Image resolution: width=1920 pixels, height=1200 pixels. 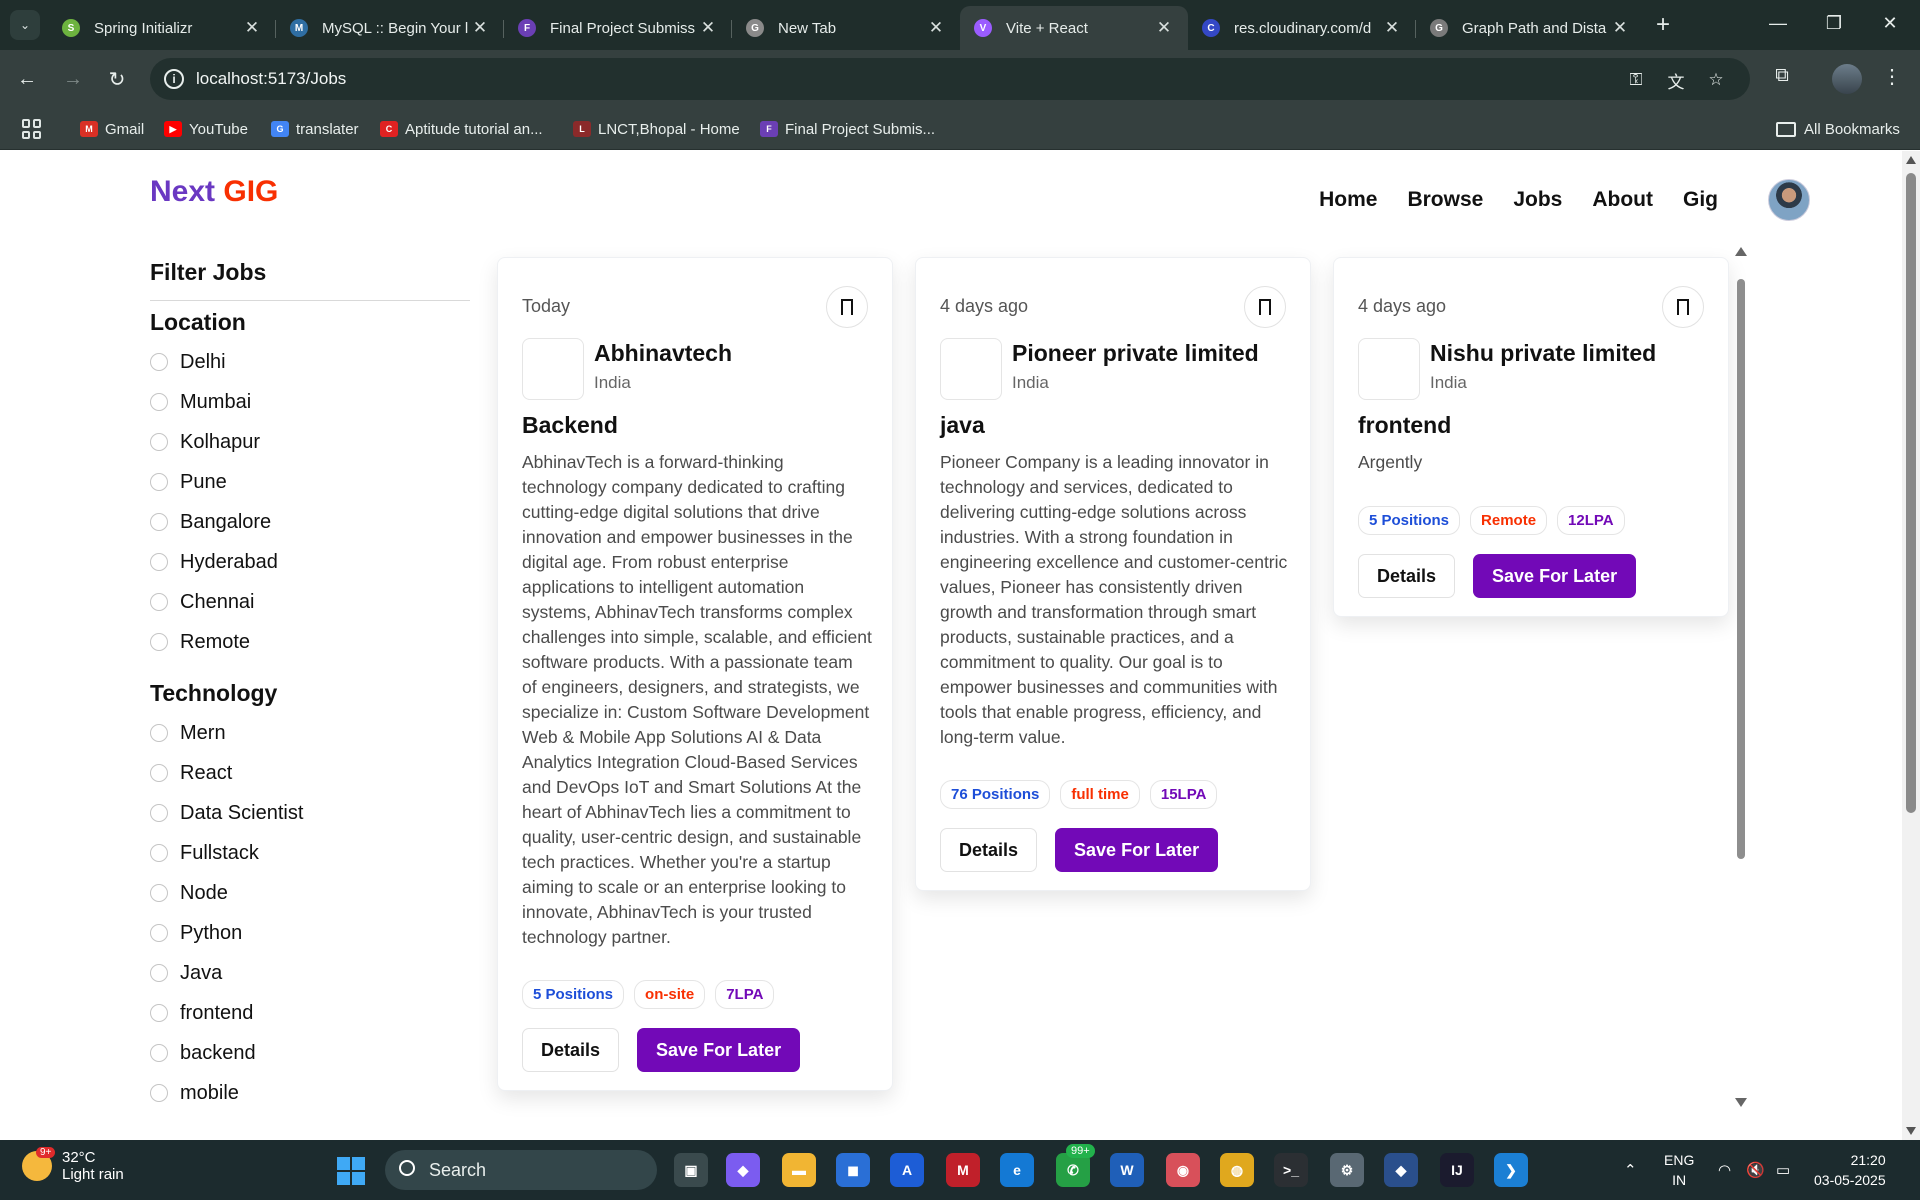 What do you see at coordinates (1127, 1170) in the screenshot?
I see `word-icon: W` at bounding box center [1127, 1170].